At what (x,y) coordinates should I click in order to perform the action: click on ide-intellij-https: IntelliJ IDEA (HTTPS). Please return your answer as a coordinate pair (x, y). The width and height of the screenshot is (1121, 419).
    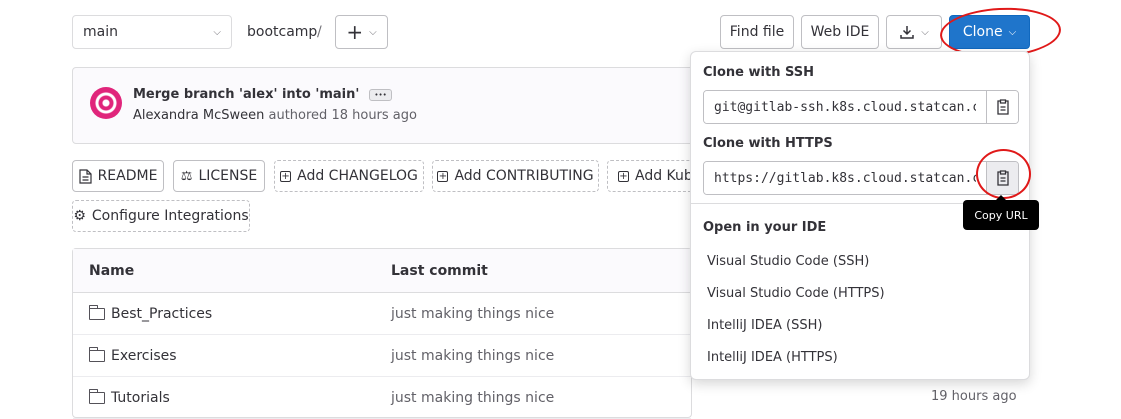
    Looking at the image, I should click on (772, 357).